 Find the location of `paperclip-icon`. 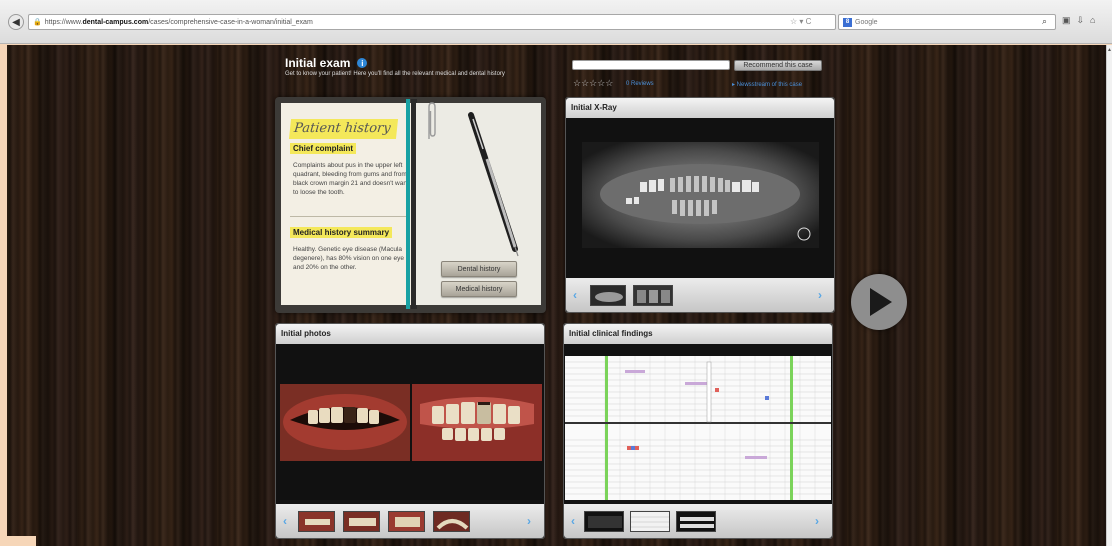

paperclip-icon is located at coordinates (432, 120).